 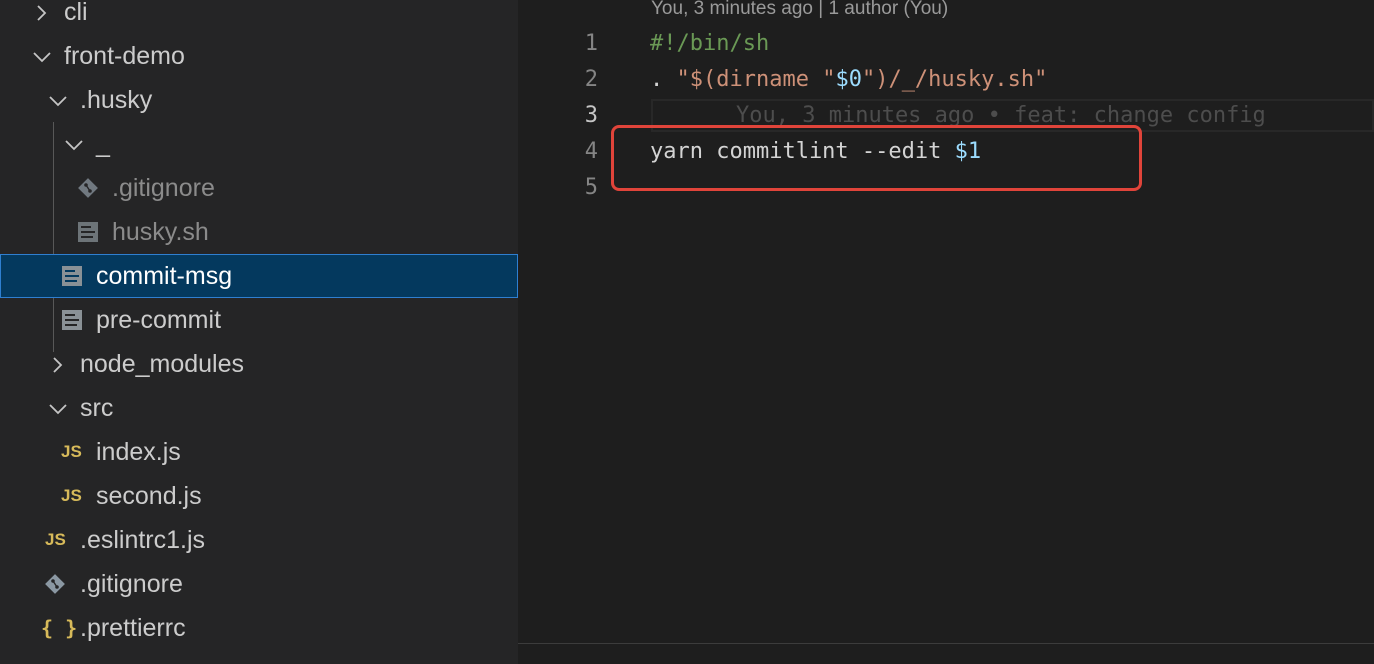 I want to click on tree-item-label: .prettierrc, so click(x=133, y=628).